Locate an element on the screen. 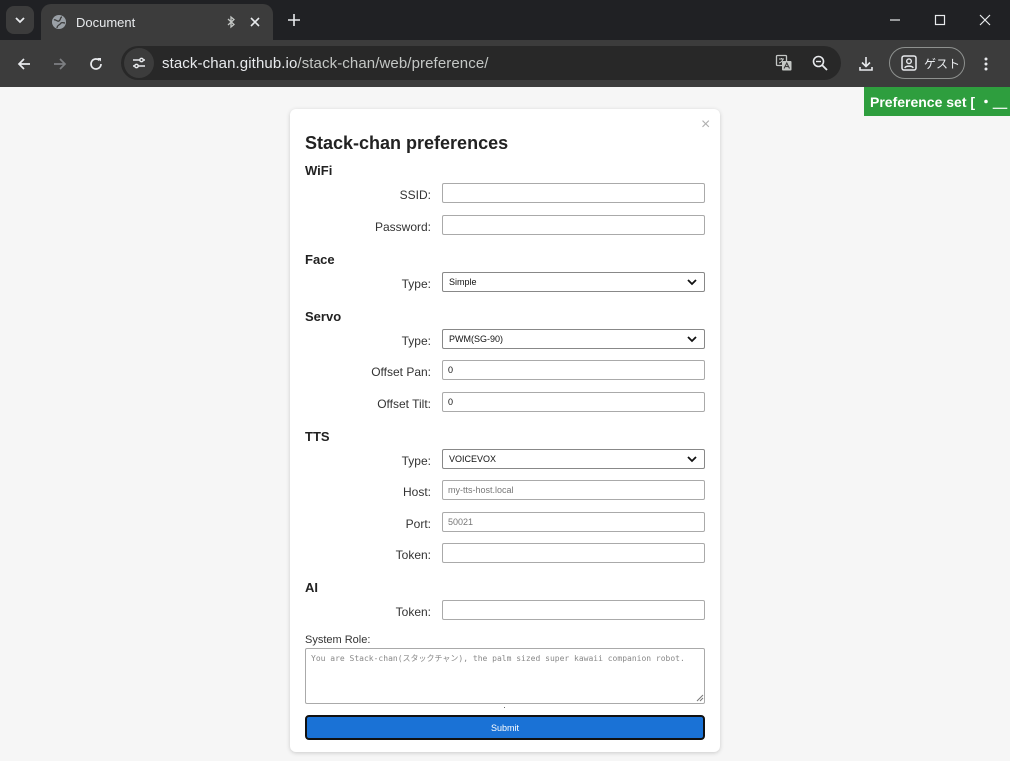 The image size is (1010, 761). tune-icon is located at coordinates (139, 63).